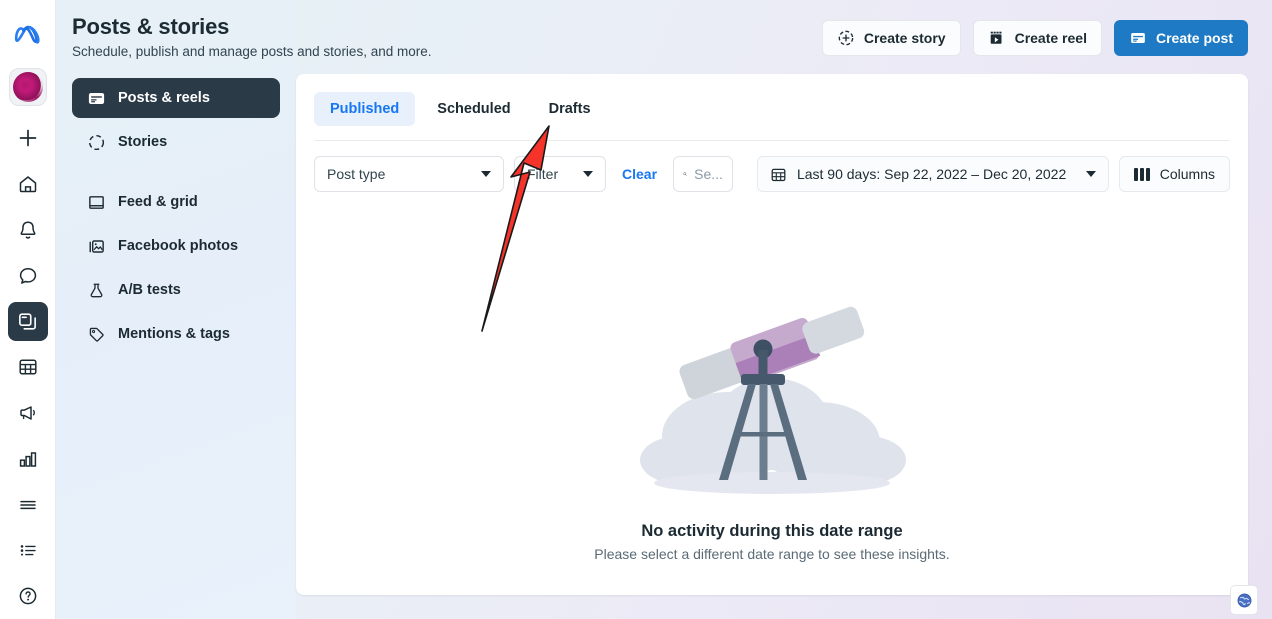  I want to click on tab-published: Published, so click(365, 109).